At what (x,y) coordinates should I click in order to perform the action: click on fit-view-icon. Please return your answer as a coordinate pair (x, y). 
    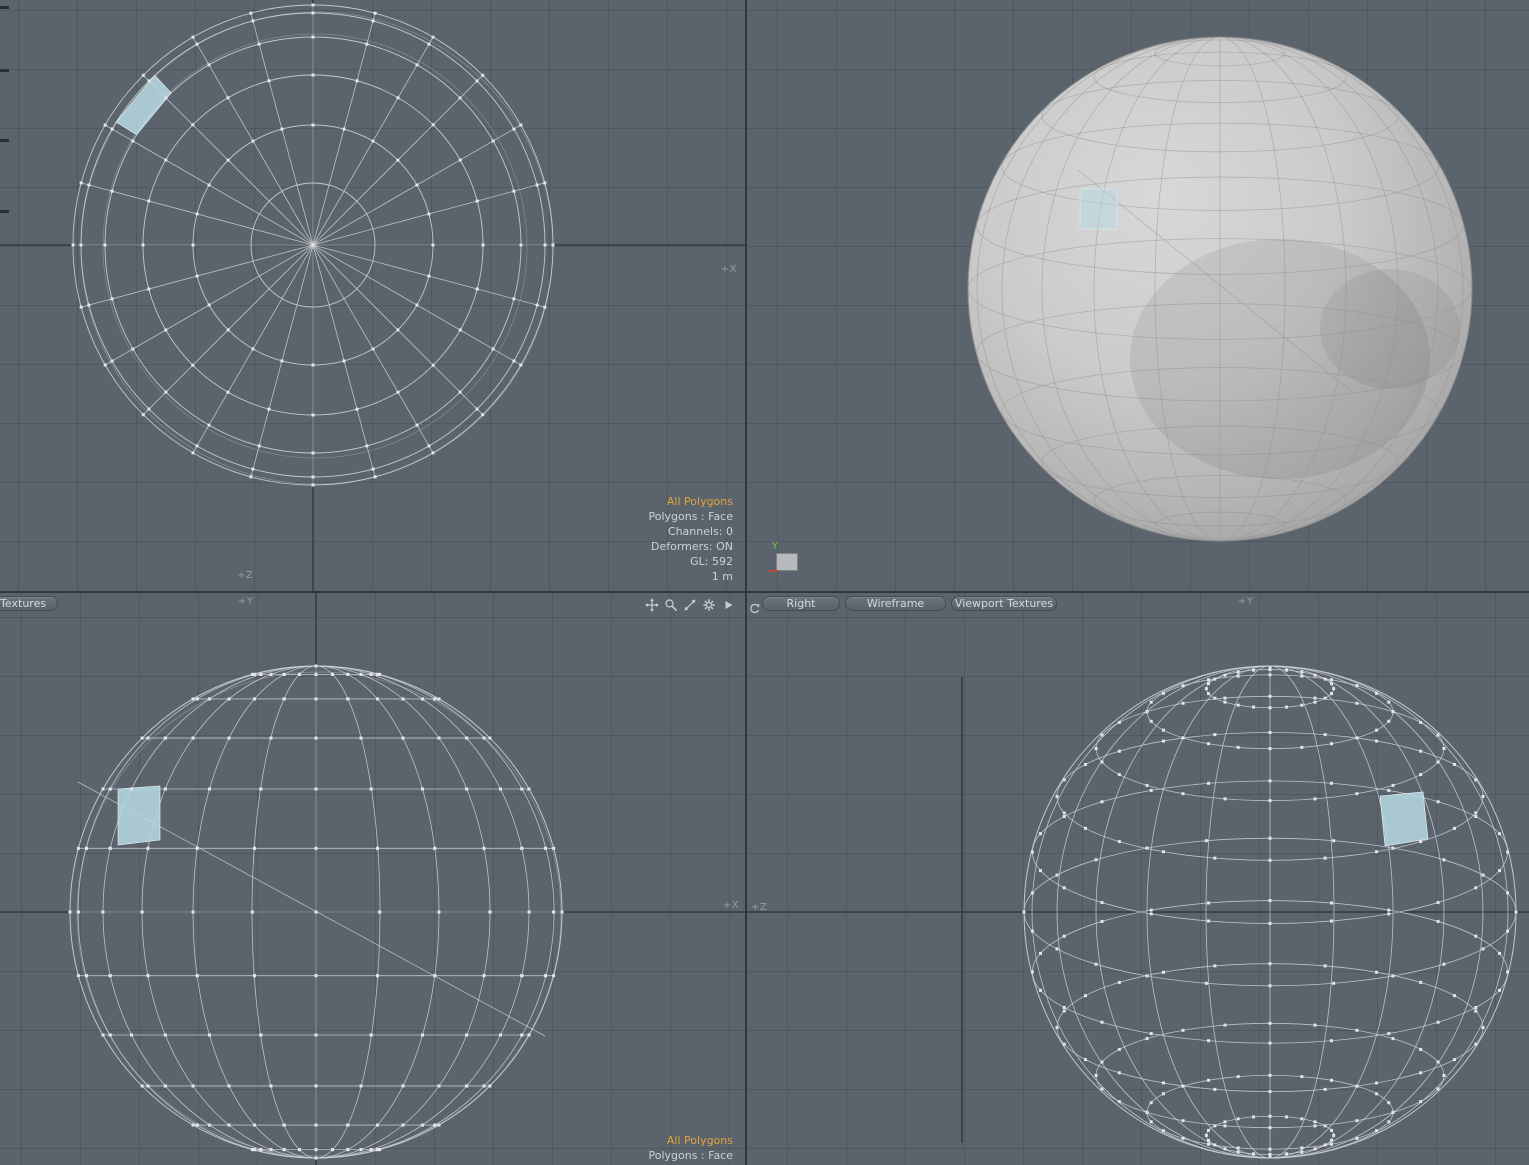
    Looking at the image, I should click on (690, 604).